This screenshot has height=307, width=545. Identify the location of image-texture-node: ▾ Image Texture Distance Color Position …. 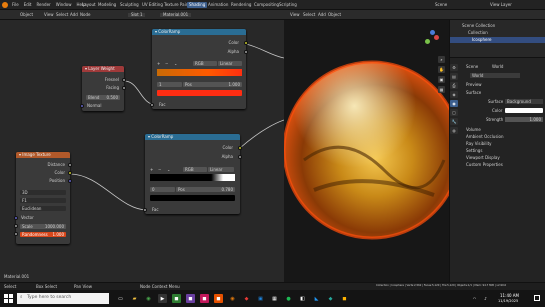
(43, 198).